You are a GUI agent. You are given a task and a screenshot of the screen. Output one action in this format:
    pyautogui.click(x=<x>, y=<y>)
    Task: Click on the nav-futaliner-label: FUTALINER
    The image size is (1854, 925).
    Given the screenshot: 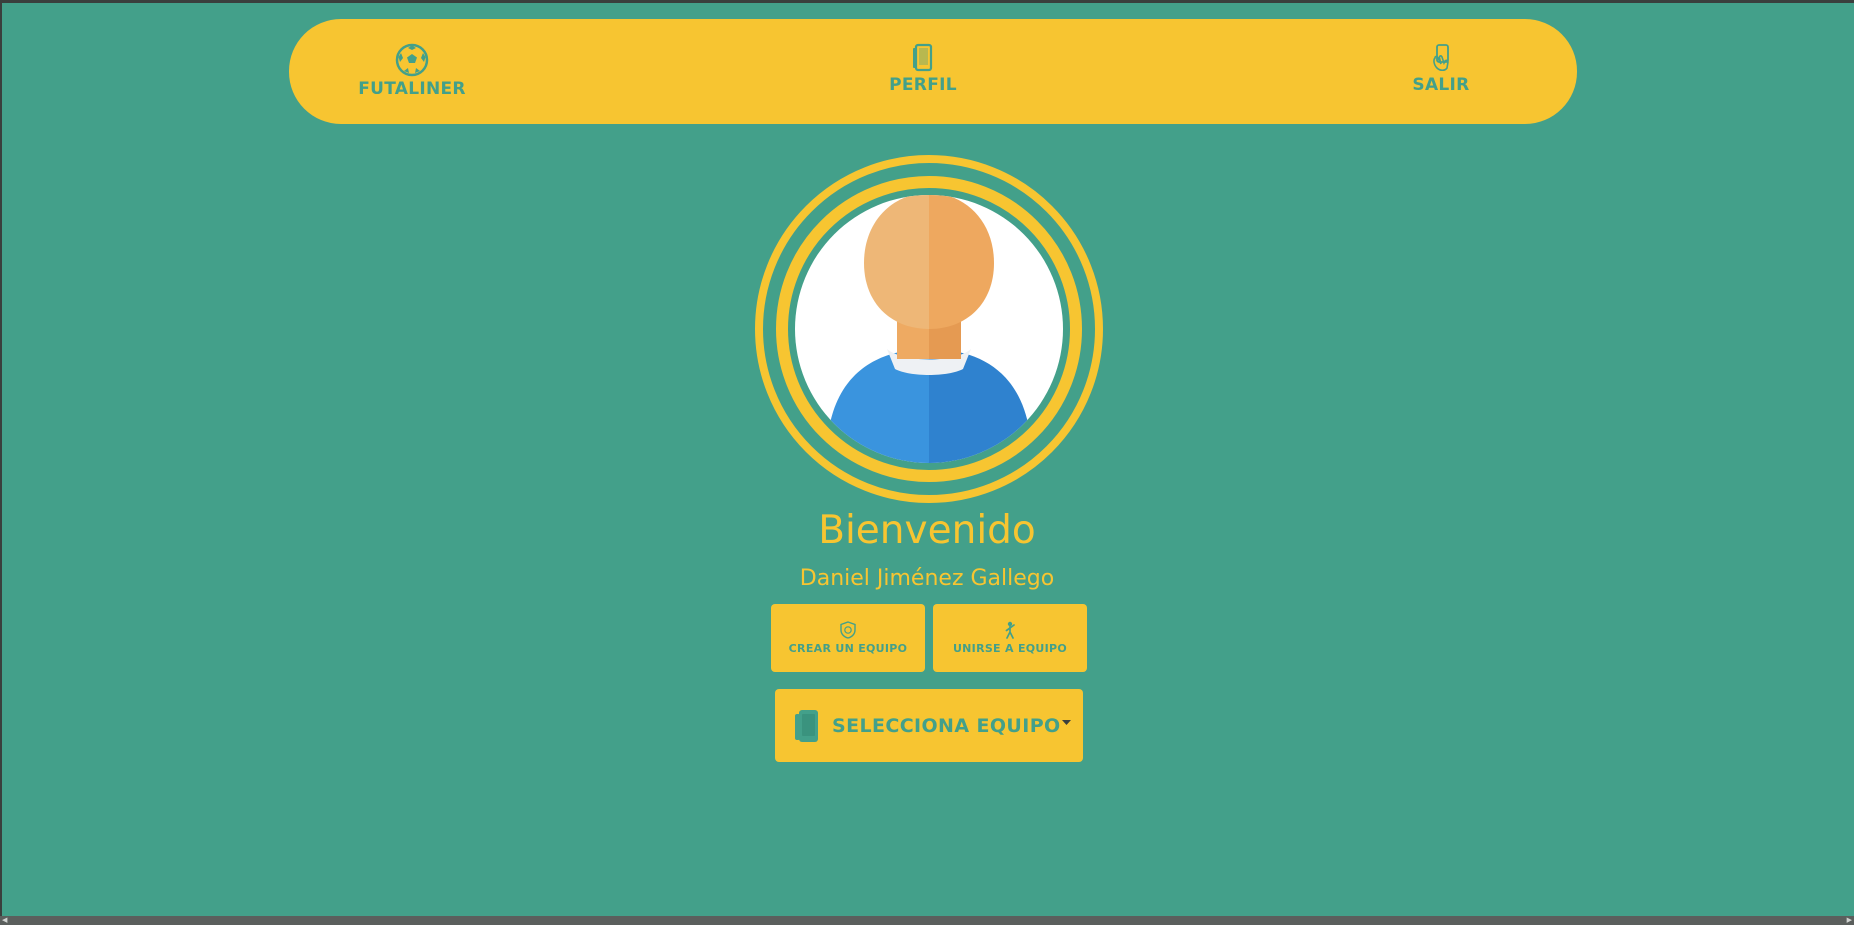 What is the action you would take?
    pyautogui.click(x=412, y=89)
    